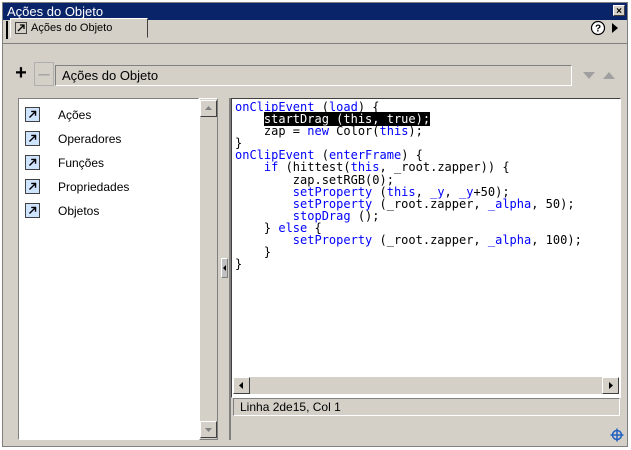 The image size is (631, 450). Describe the element at coordinates (617, 435) in the screenshot. I see `target-icon` at that location.